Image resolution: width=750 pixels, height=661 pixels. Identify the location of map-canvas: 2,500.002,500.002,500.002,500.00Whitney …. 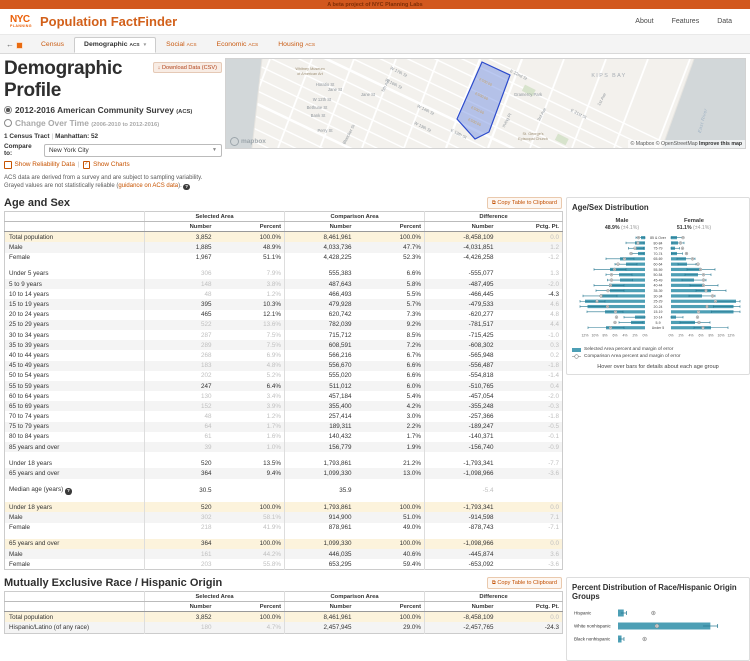
(486, 103).